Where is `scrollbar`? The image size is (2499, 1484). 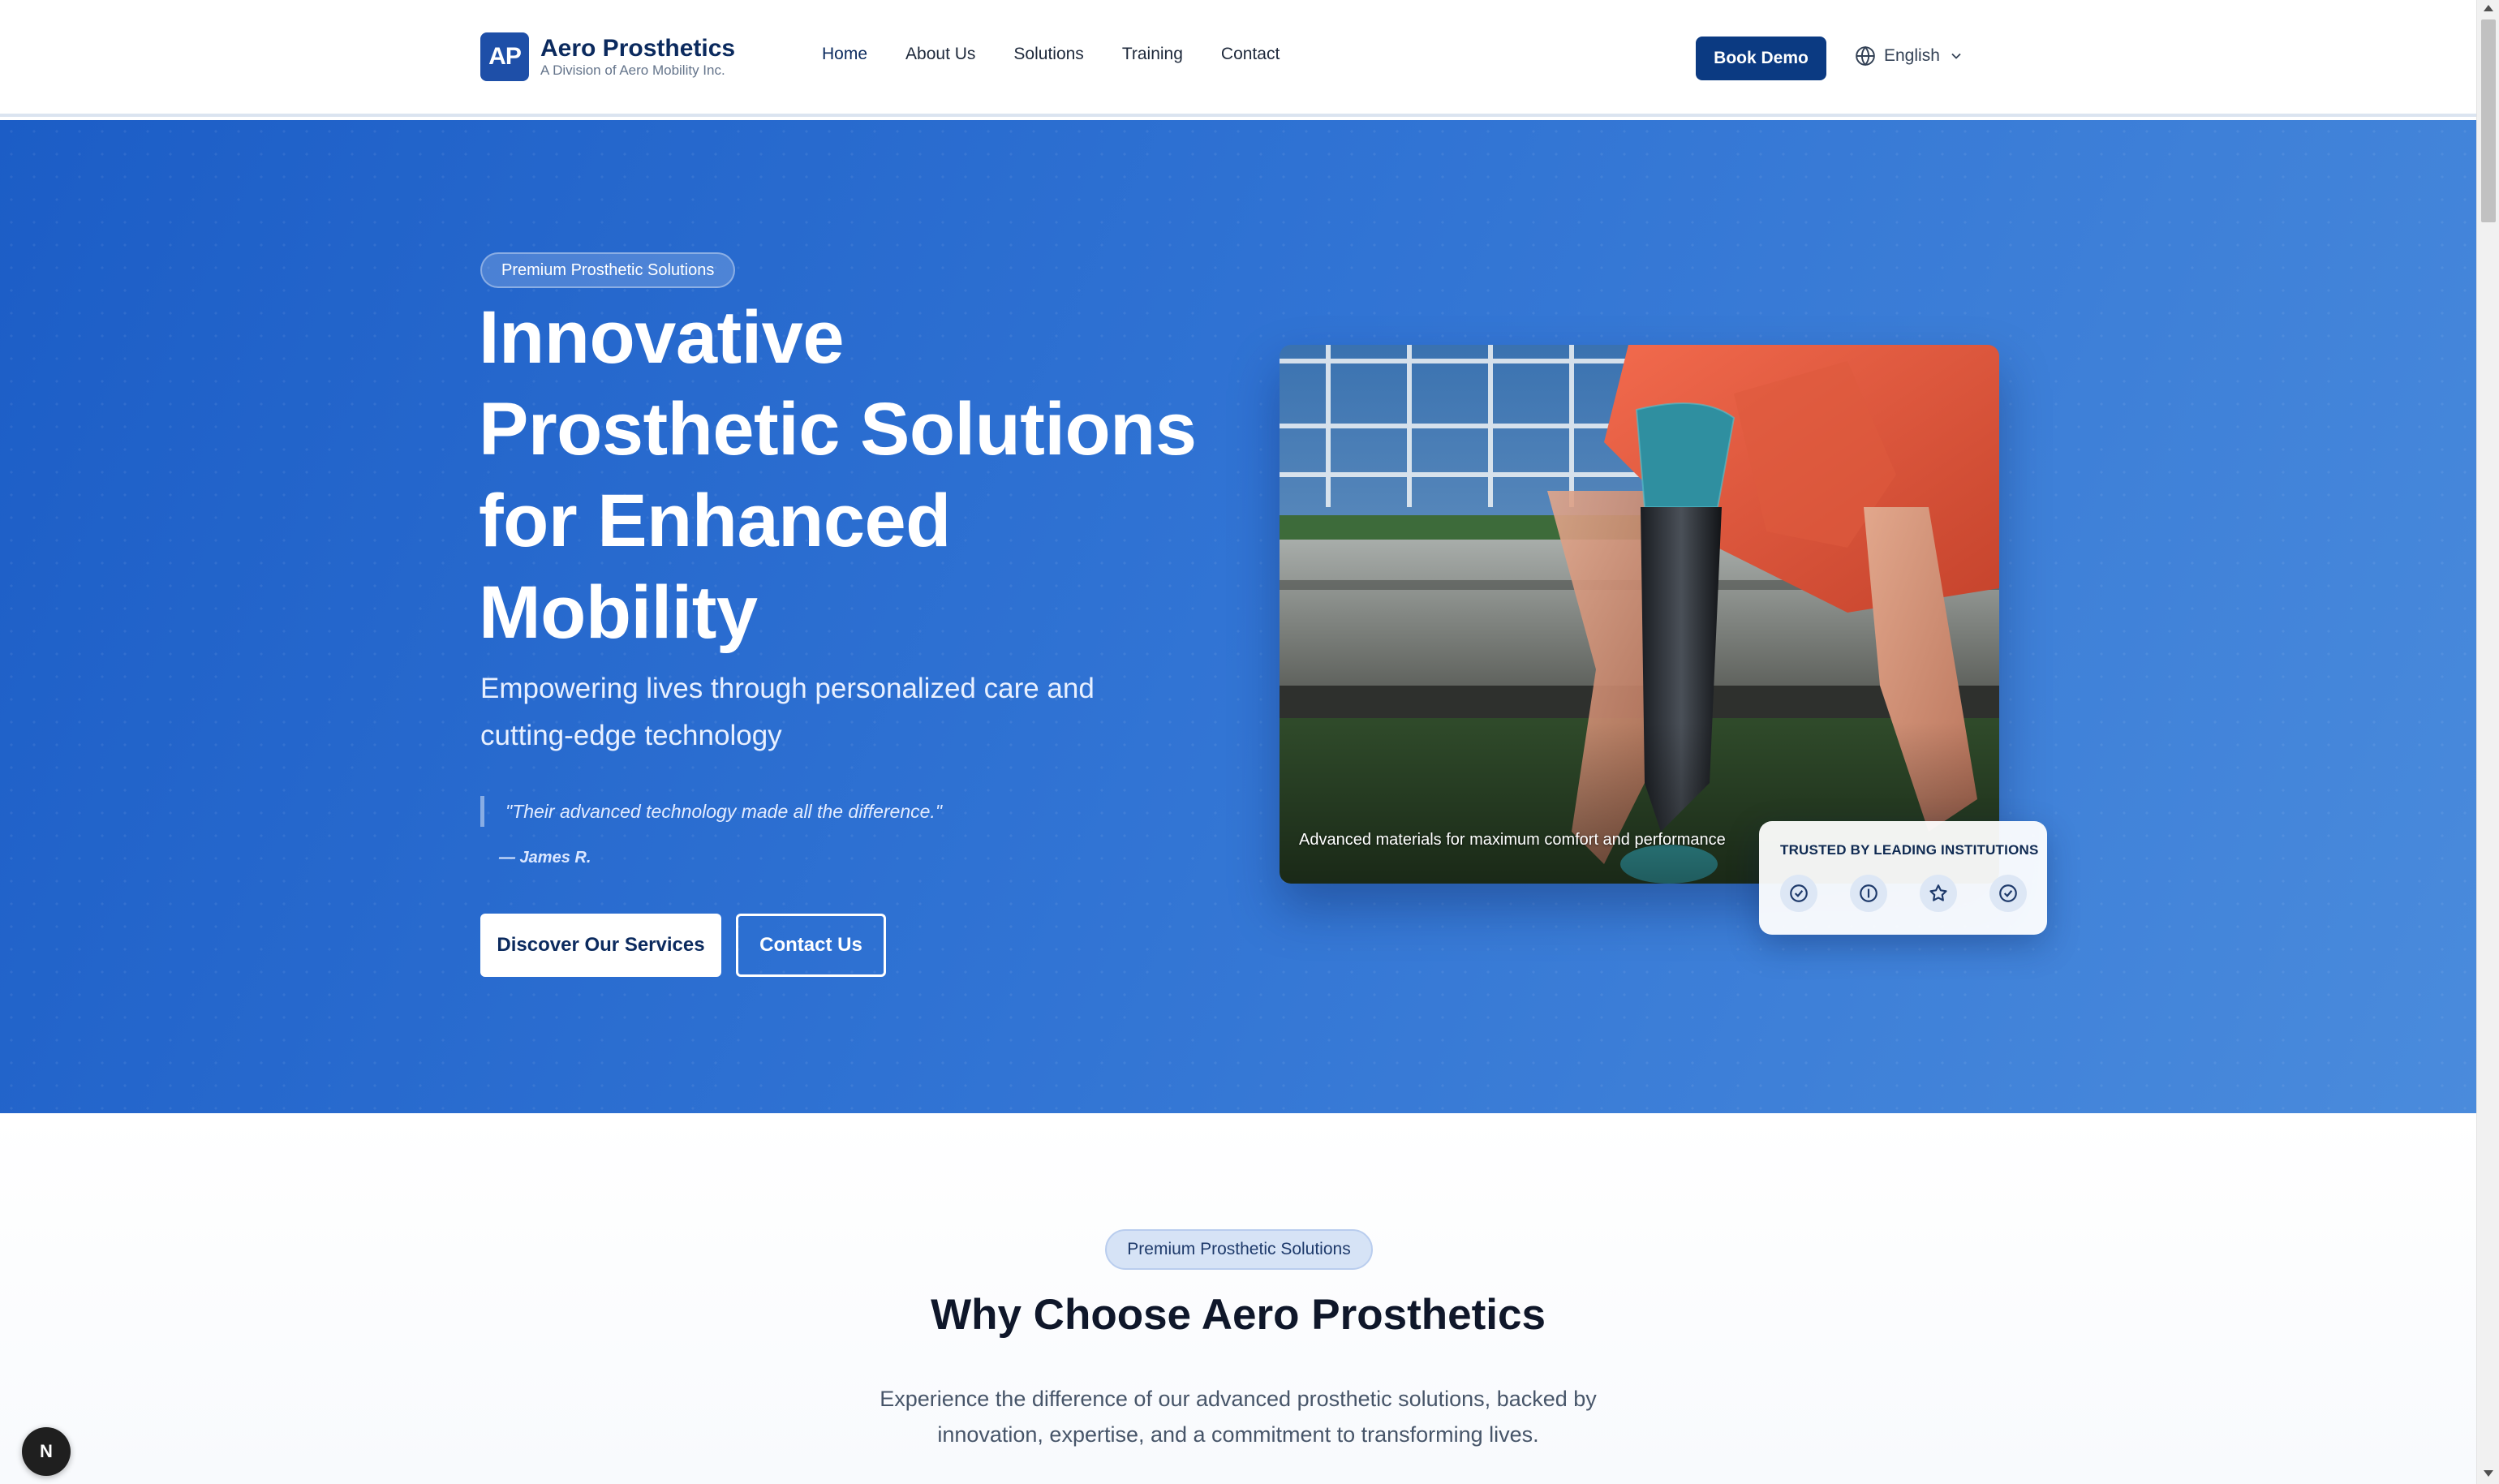
scrollbar is located at coordinates (2487, 742).